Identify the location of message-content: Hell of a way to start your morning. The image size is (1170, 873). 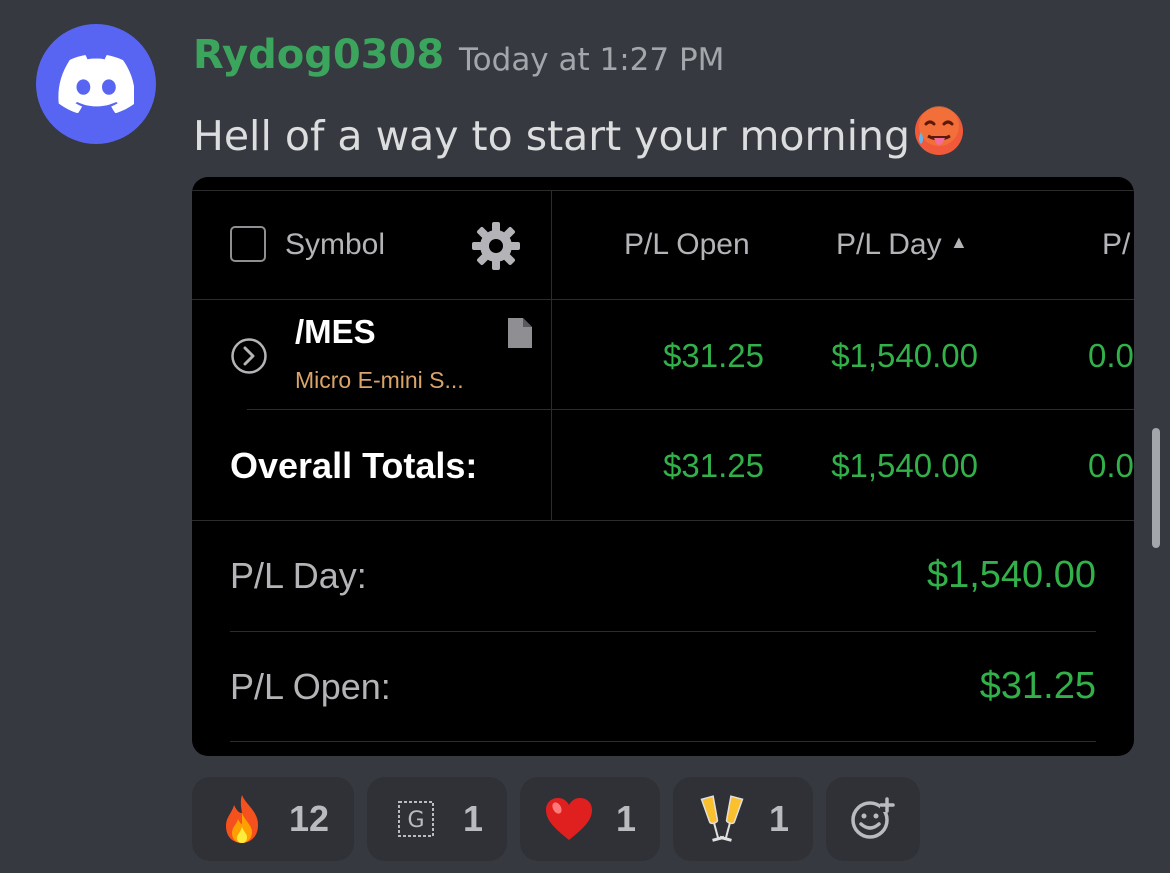
(579, 136).